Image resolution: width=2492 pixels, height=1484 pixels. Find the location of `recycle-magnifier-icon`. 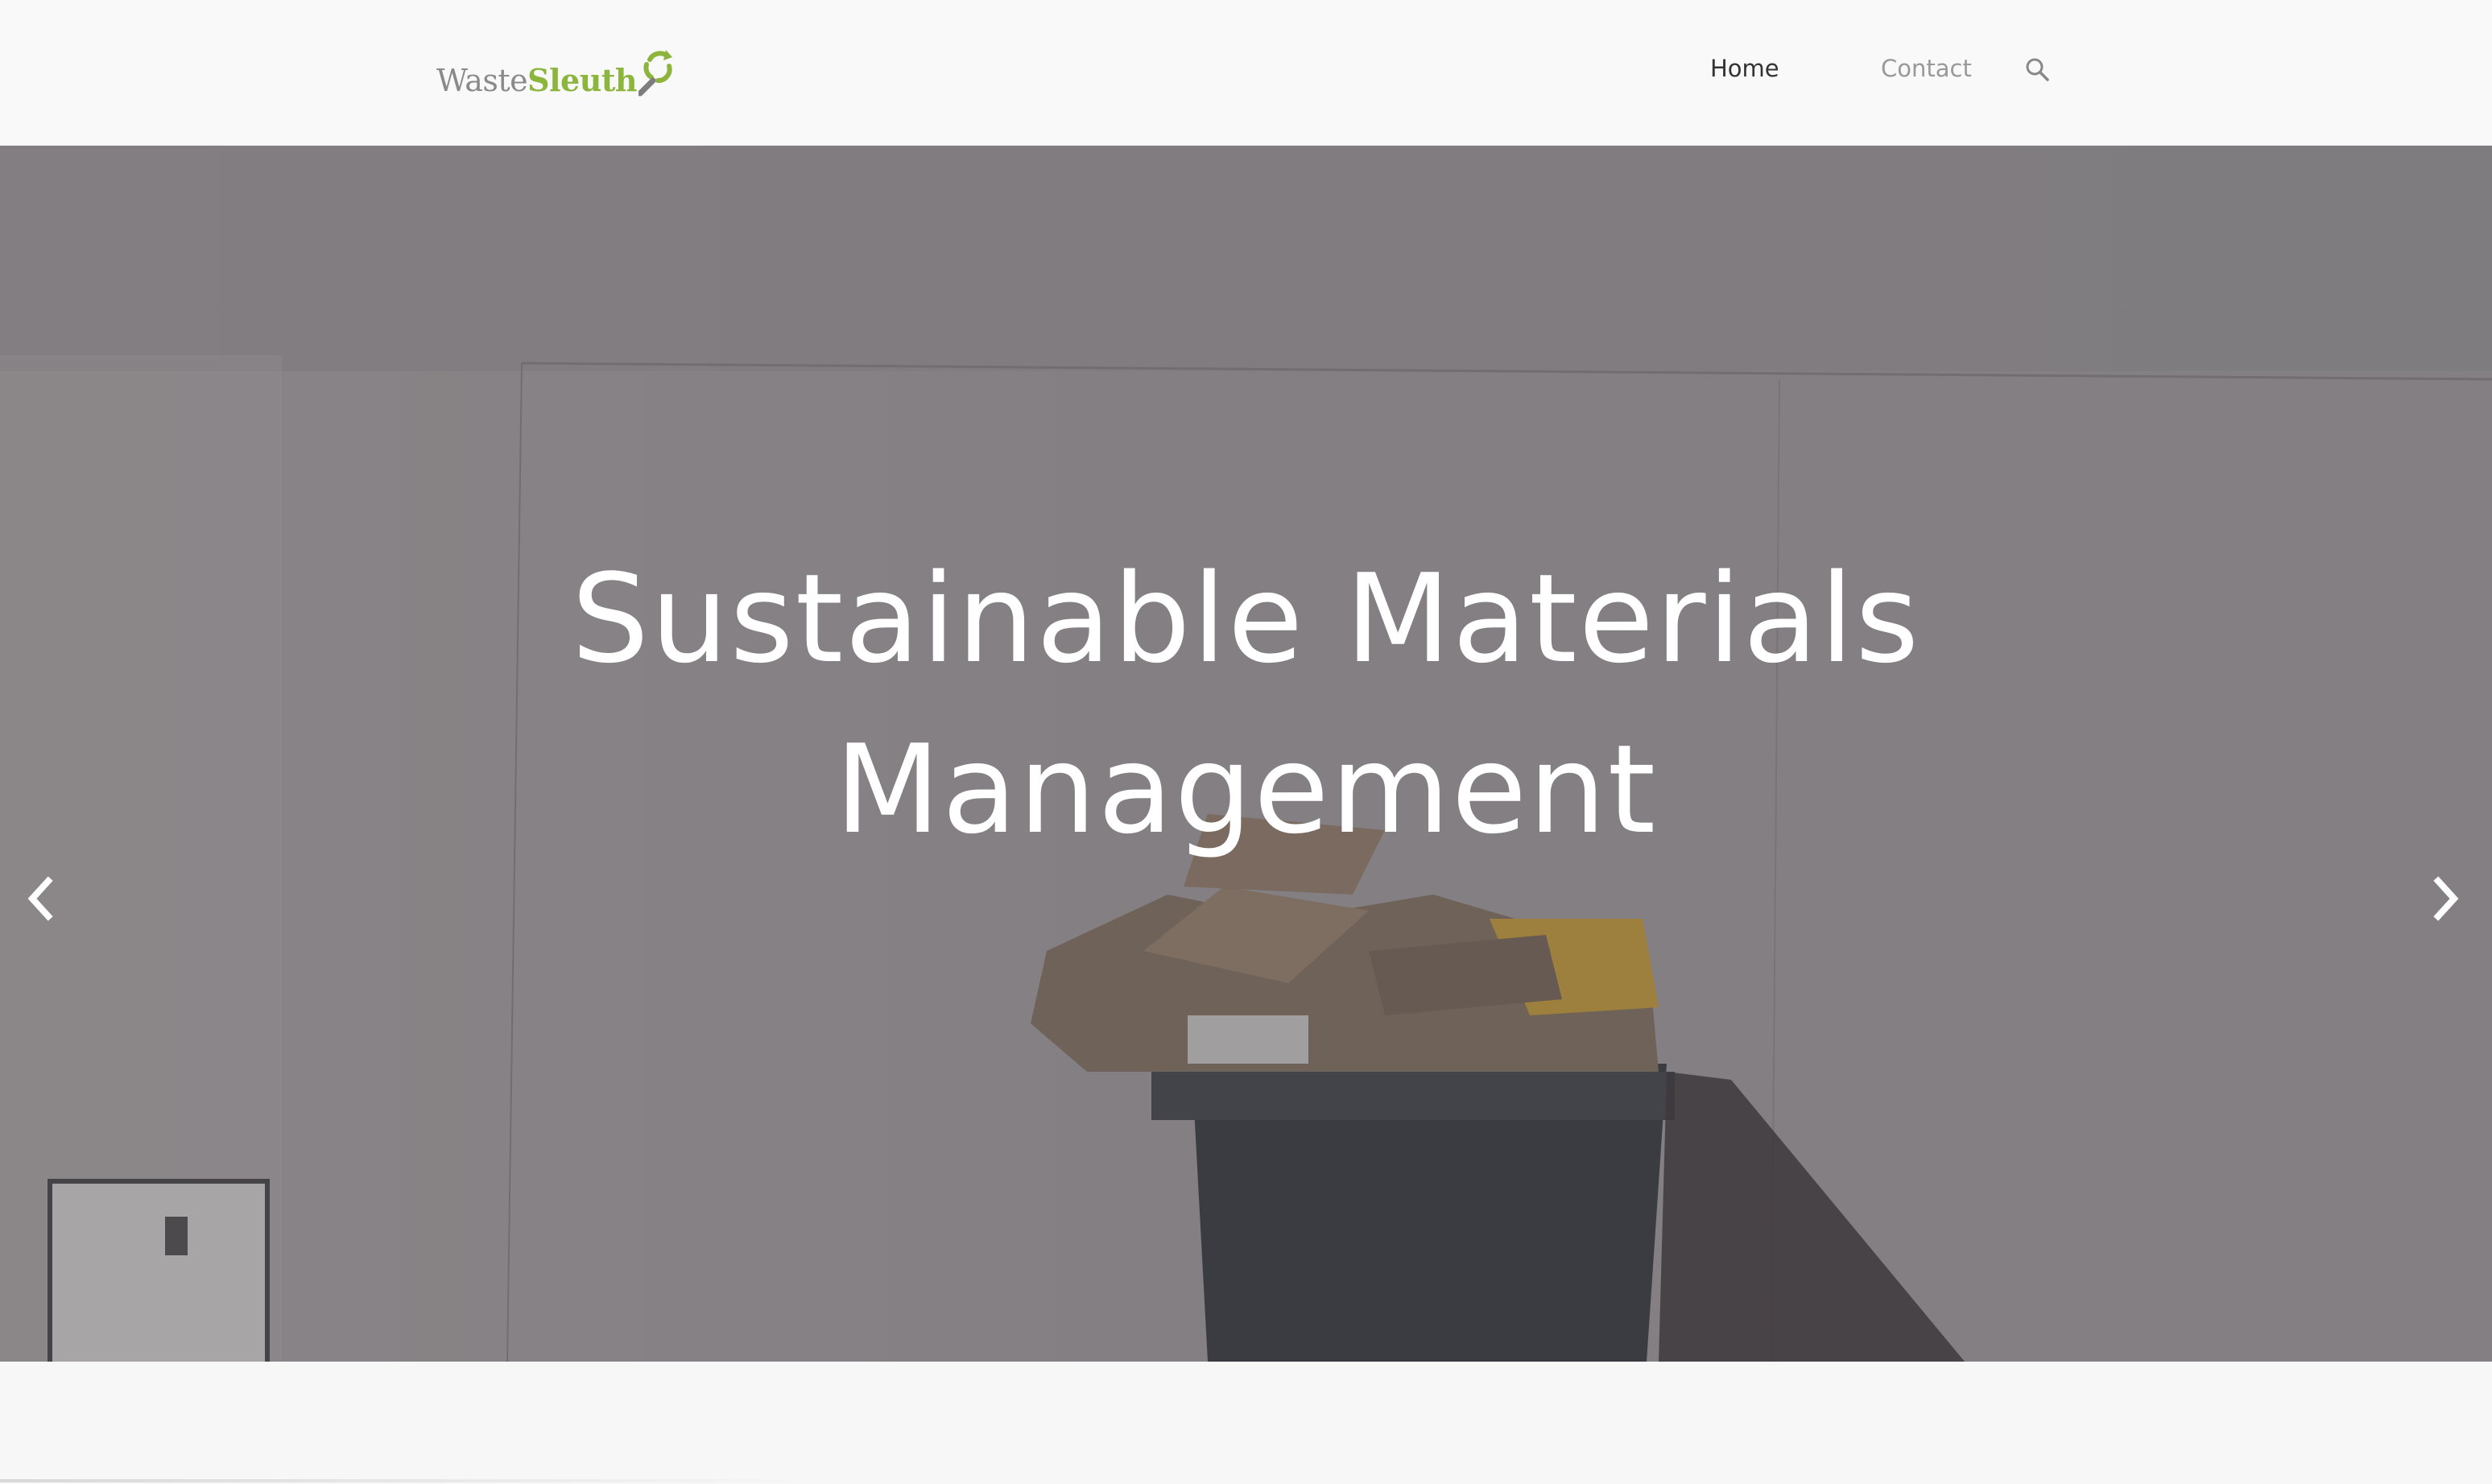

recycle-magnifier-icon is located at coordinates (655, 73).